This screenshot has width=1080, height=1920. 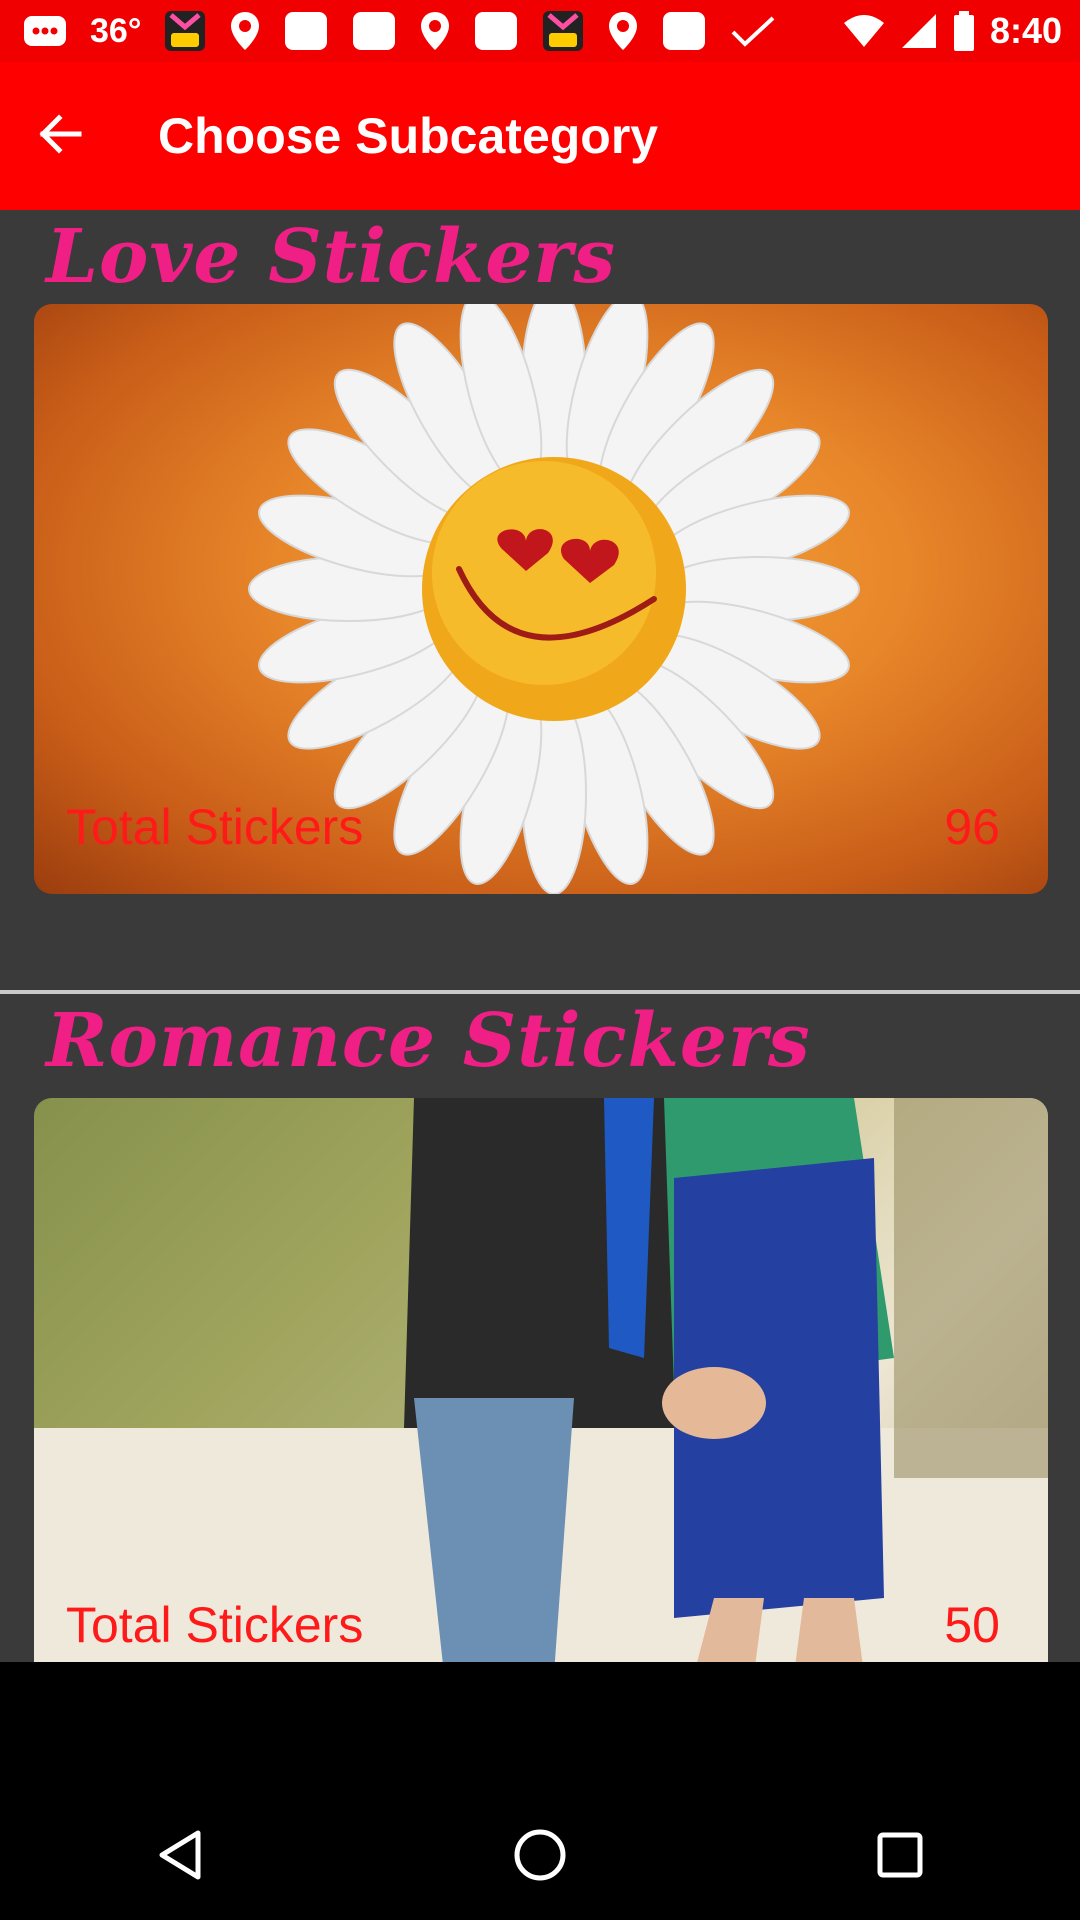 I want to click on recents-square-icon, so click(x=900, y=1857).